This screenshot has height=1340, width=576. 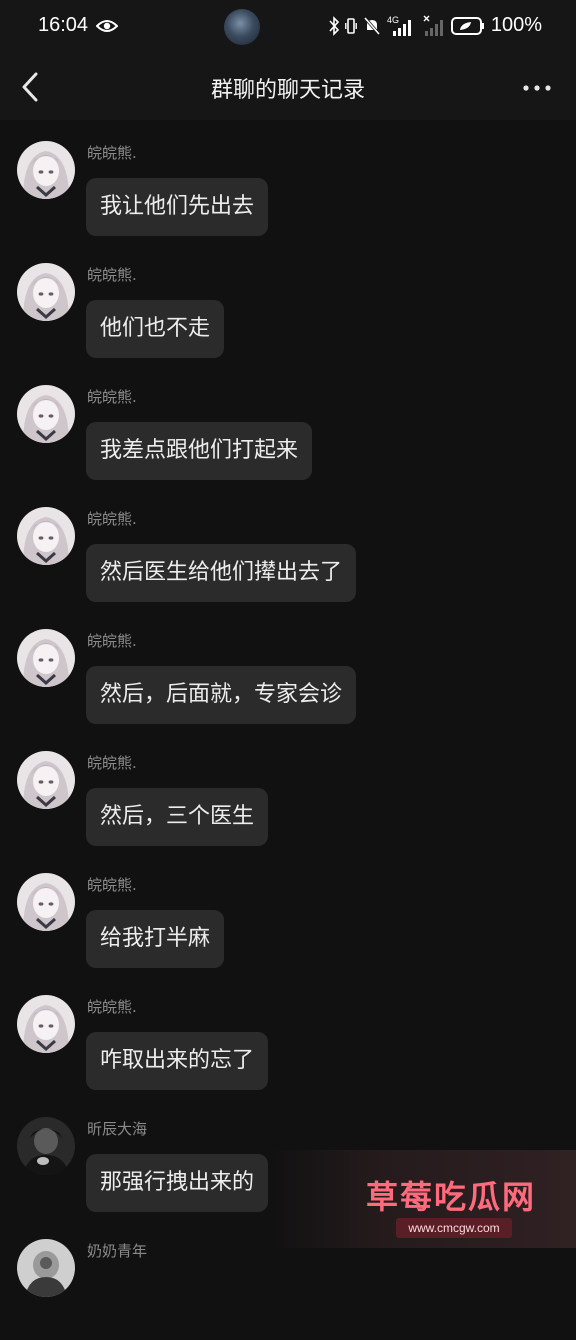 I want to click on message-bubble: 然后医生给他们撵出去了, so click(x=221, y=573).